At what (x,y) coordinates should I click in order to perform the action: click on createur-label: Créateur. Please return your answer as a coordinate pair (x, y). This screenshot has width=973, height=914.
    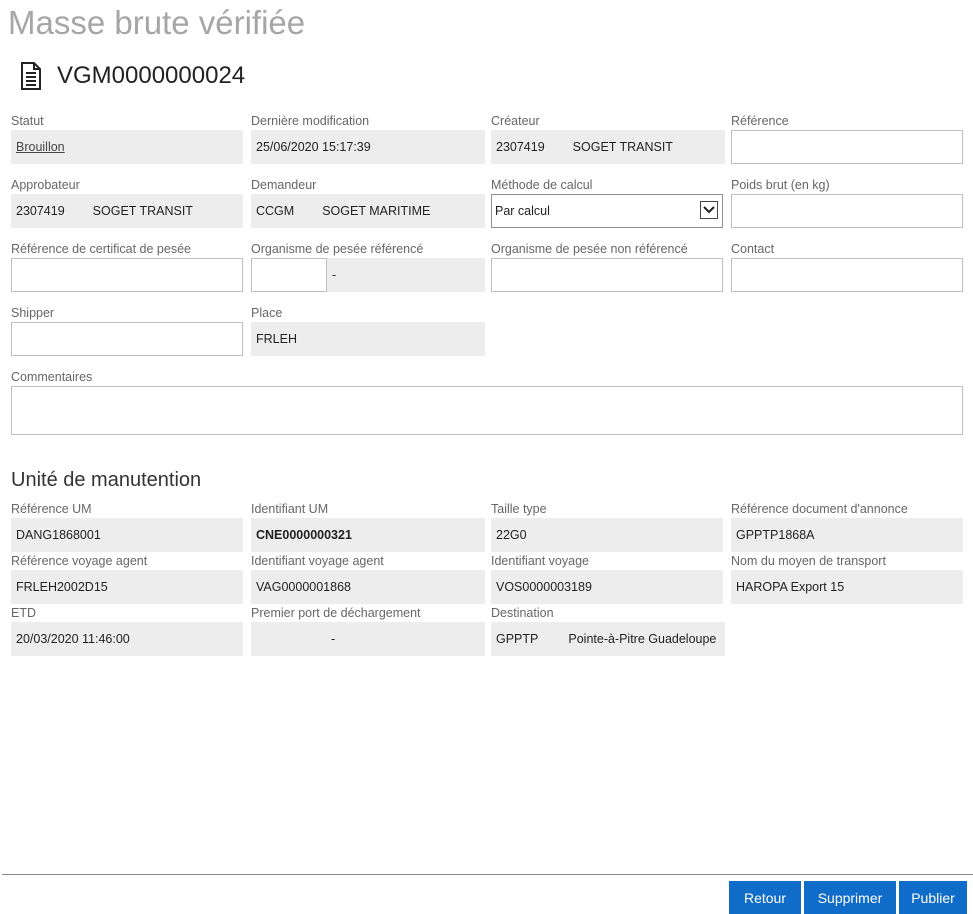
    Looking at the image, I should click on (515, 121).